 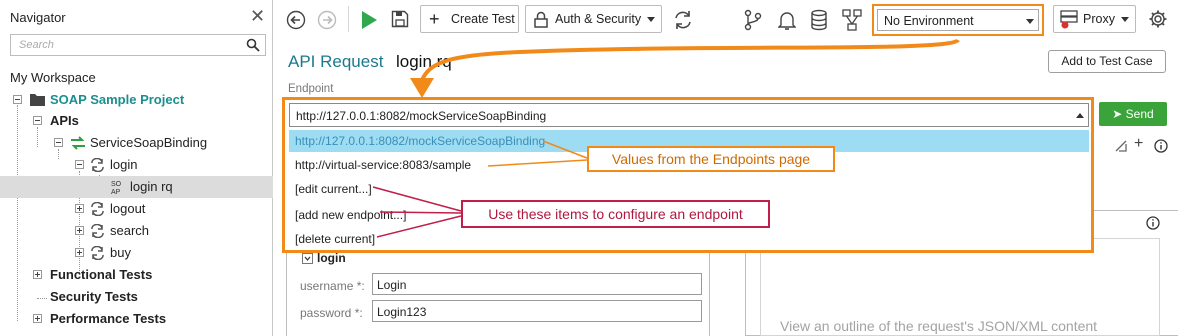 I want to click on arrow-head, so click(x=422, y=88).